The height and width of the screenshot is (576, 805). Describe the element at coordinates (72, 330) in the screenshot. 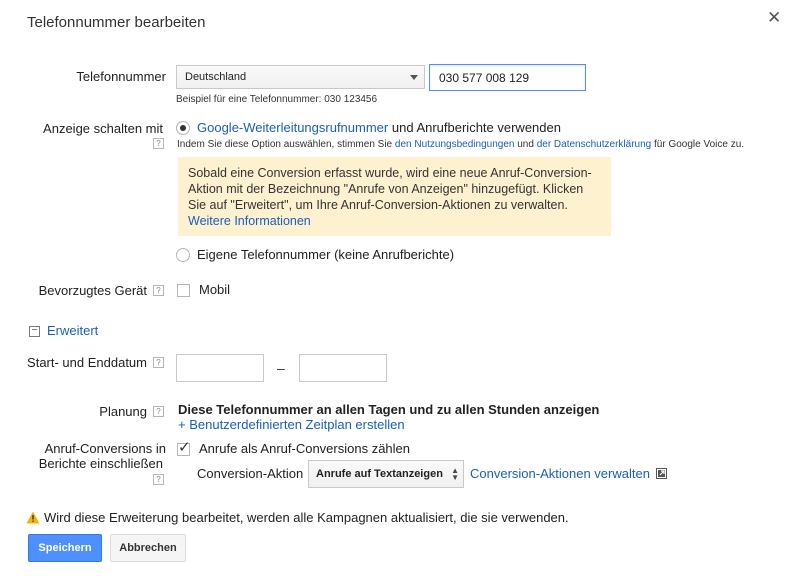

I see `advanced-toggle: Erweitert` at that location.